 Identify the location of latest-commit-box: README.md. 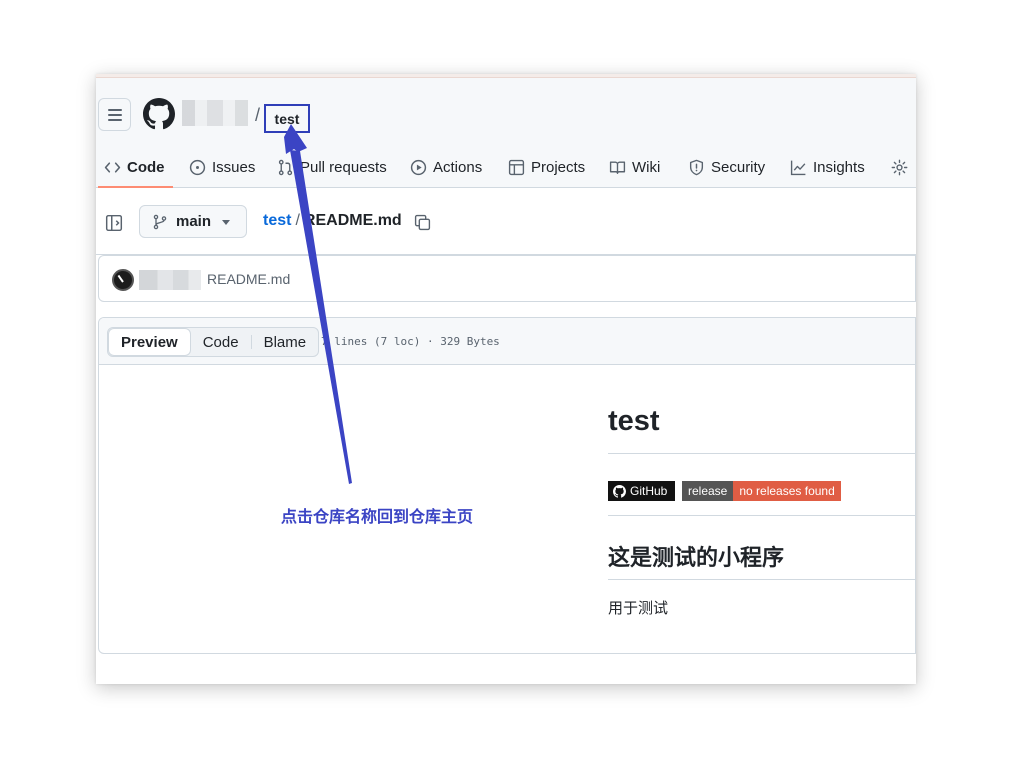
(507, 278).